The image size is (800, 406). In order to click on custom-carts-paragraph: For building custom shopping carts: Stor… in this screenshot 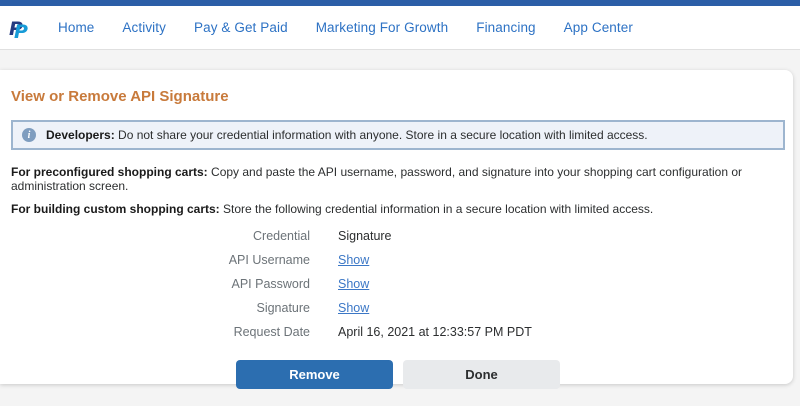, I will do `click(398, 209)`.